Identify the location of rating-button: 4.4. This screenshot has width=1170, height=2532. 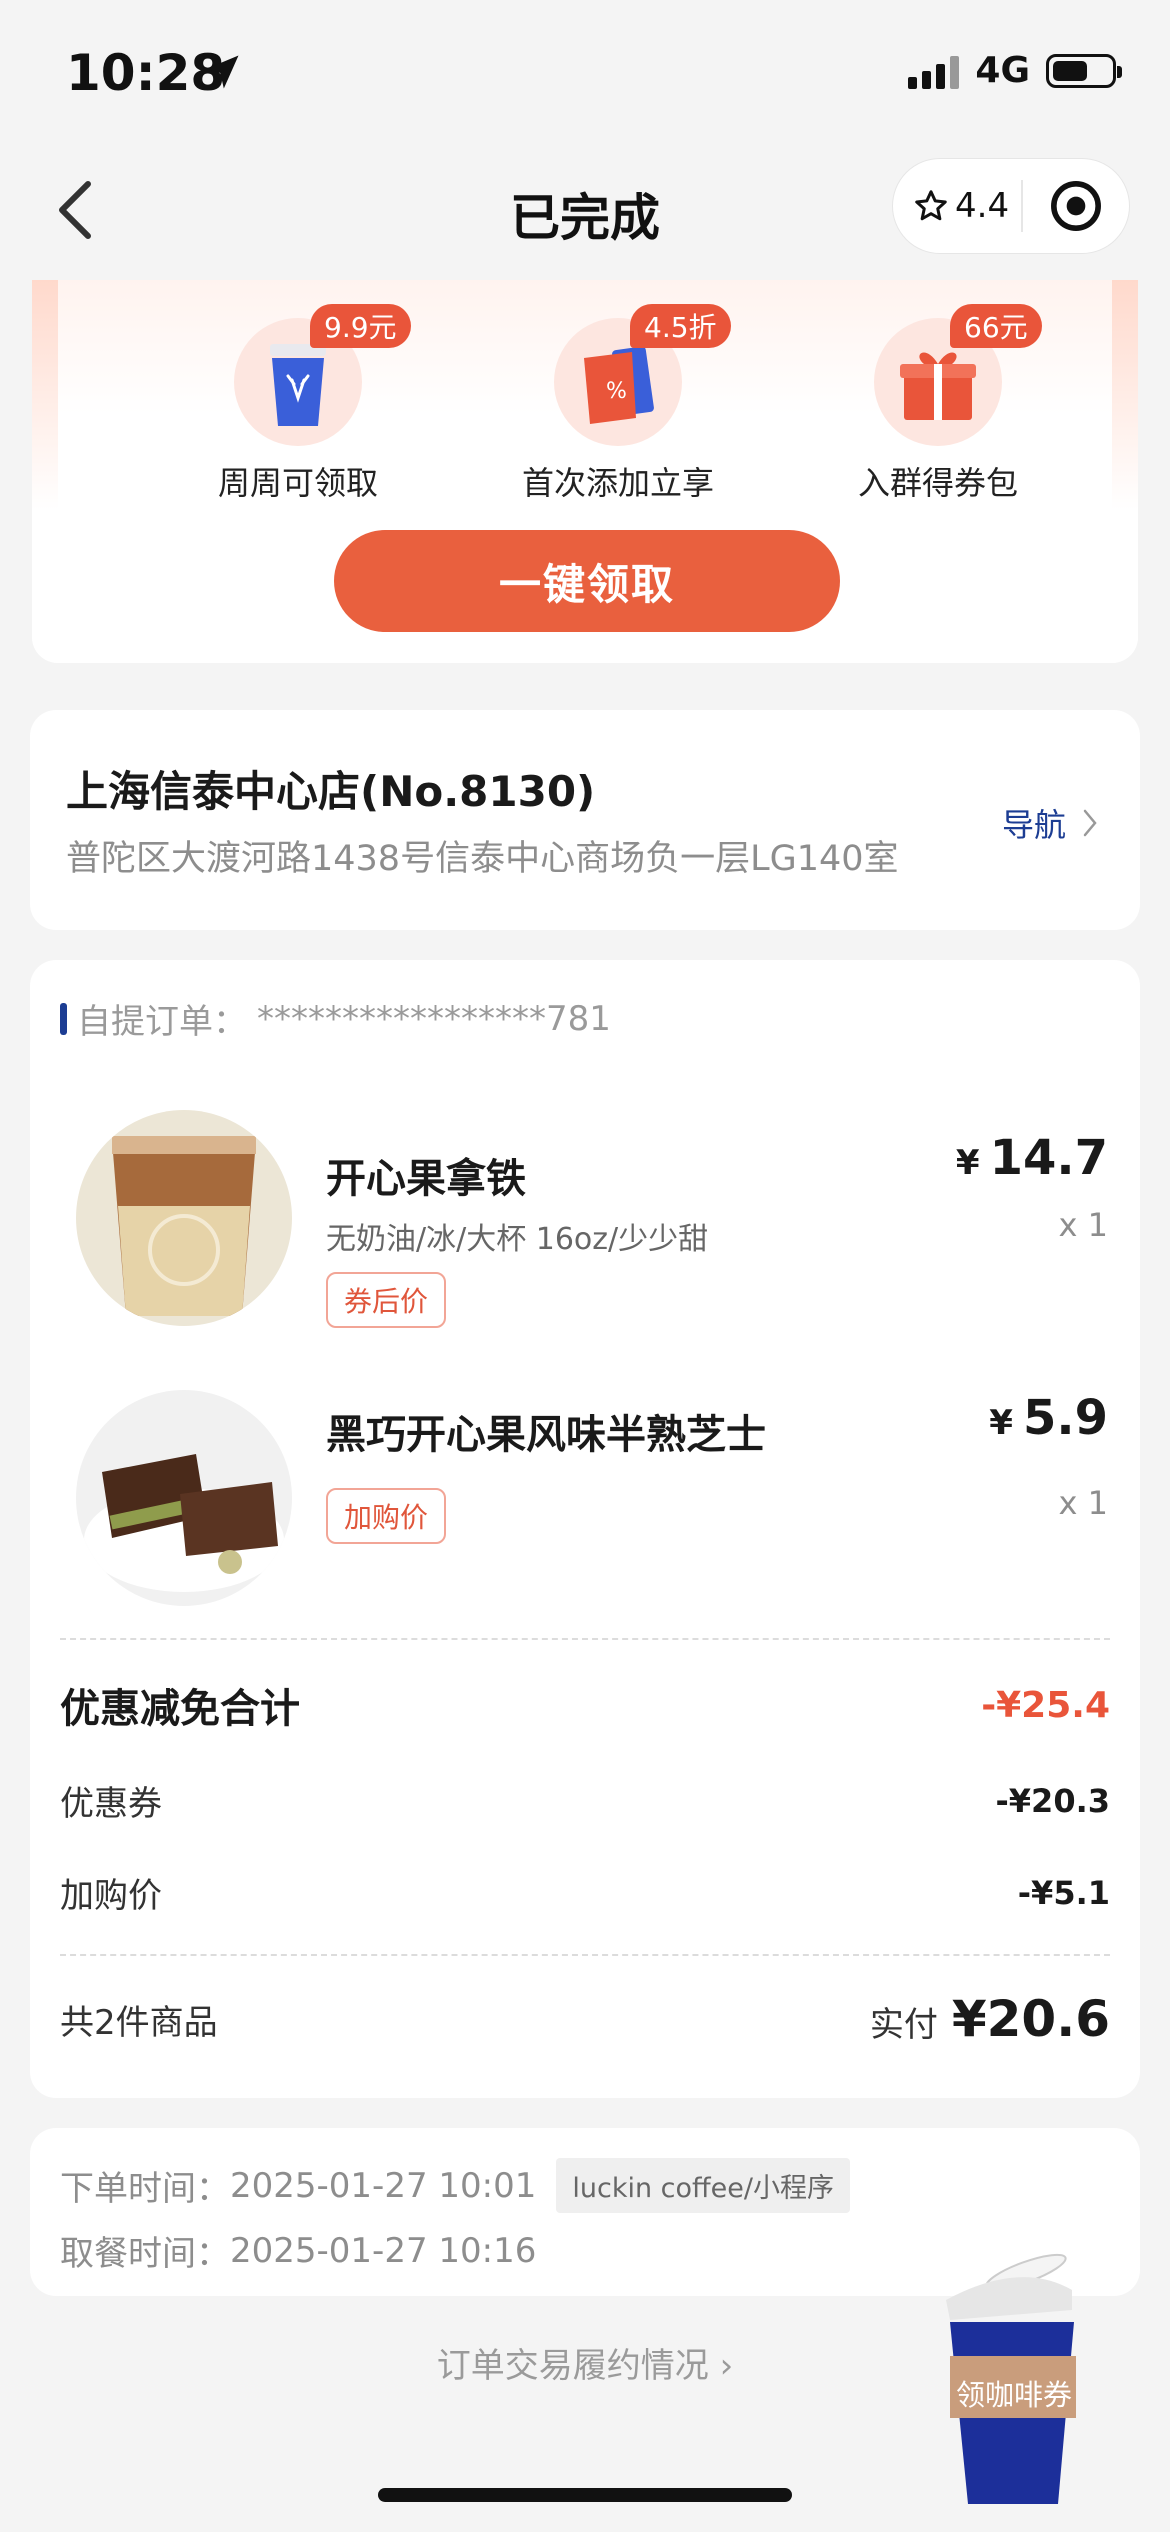
(957, 206).